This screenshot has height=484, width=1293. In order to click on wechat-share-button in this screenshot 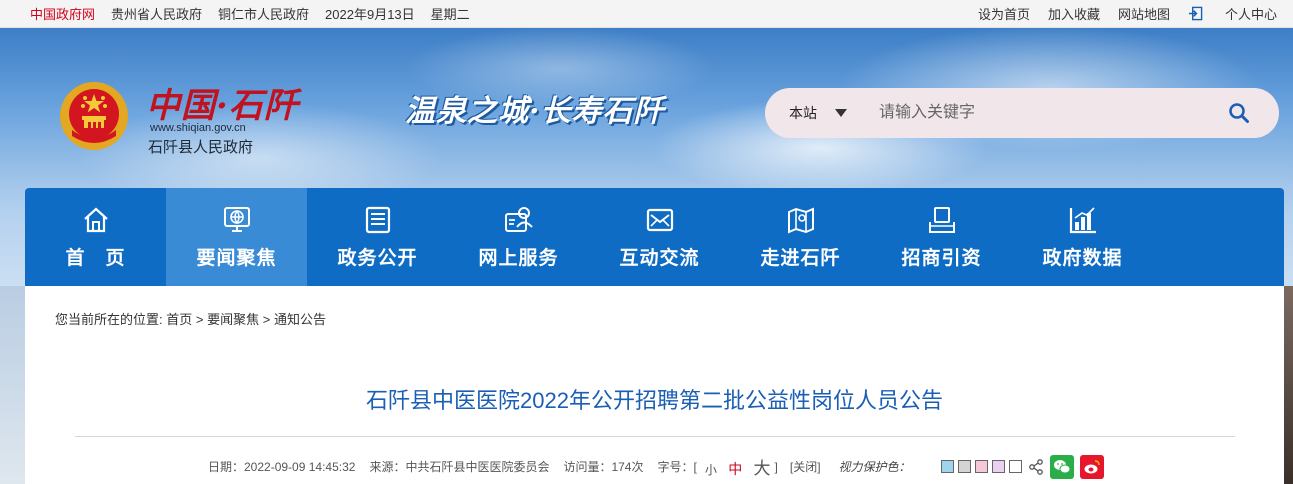, I will do `click(1061, 466)`.